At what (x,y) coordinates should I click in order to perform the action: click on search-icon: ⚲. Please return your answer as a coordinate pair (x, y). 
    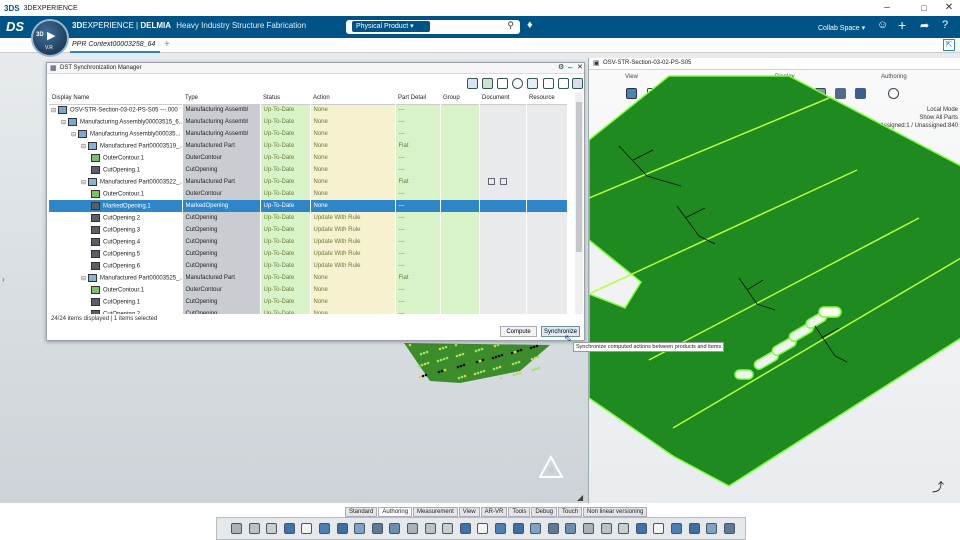
    Looking at the image, I should click on (510, 25).